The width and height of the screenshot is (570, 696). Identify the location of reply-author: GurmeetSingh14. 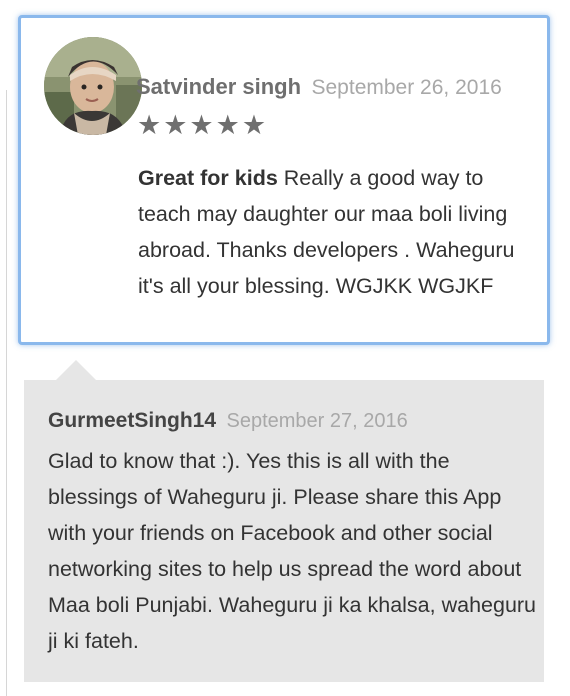
(132, 420).